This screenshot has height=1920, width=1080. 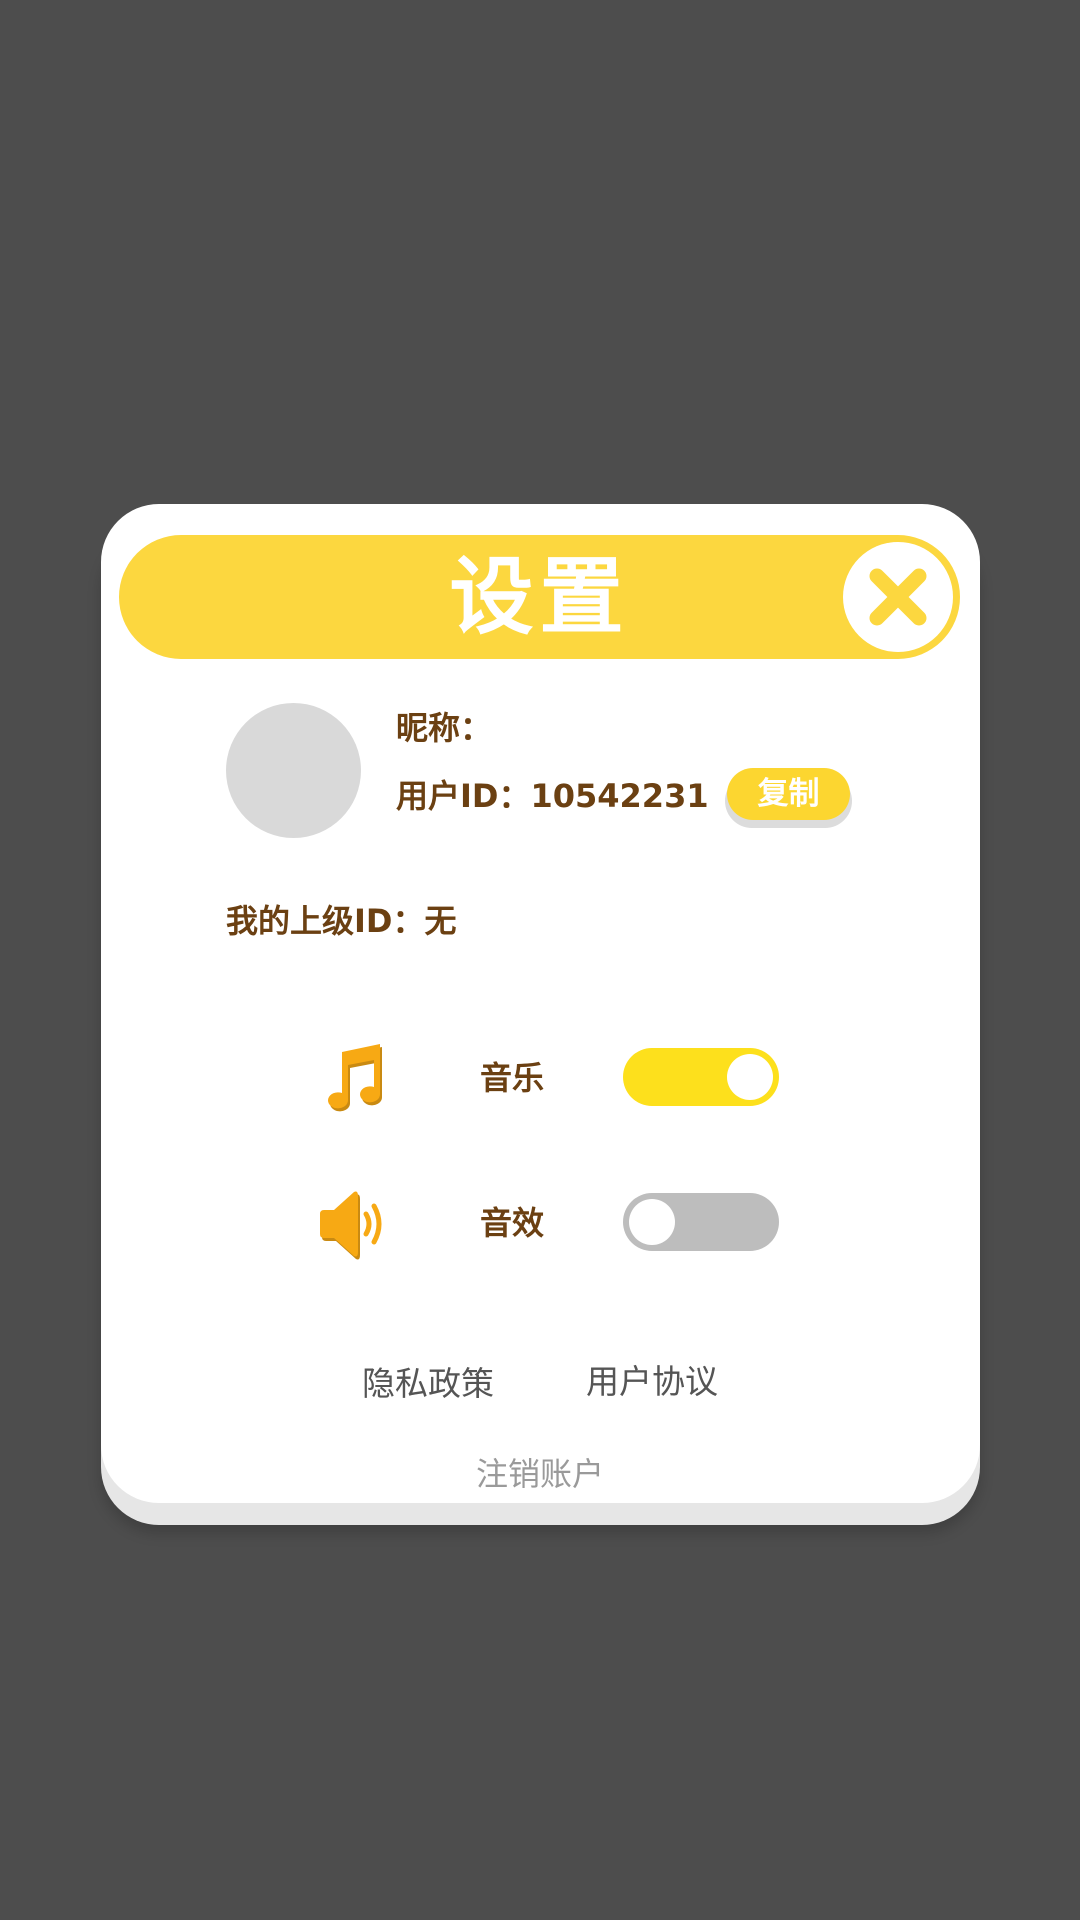 What do you see at coordinates (512, 1078) in the screenshot?
I see `music-label: 音乐` at bounding box center [512, 1078].